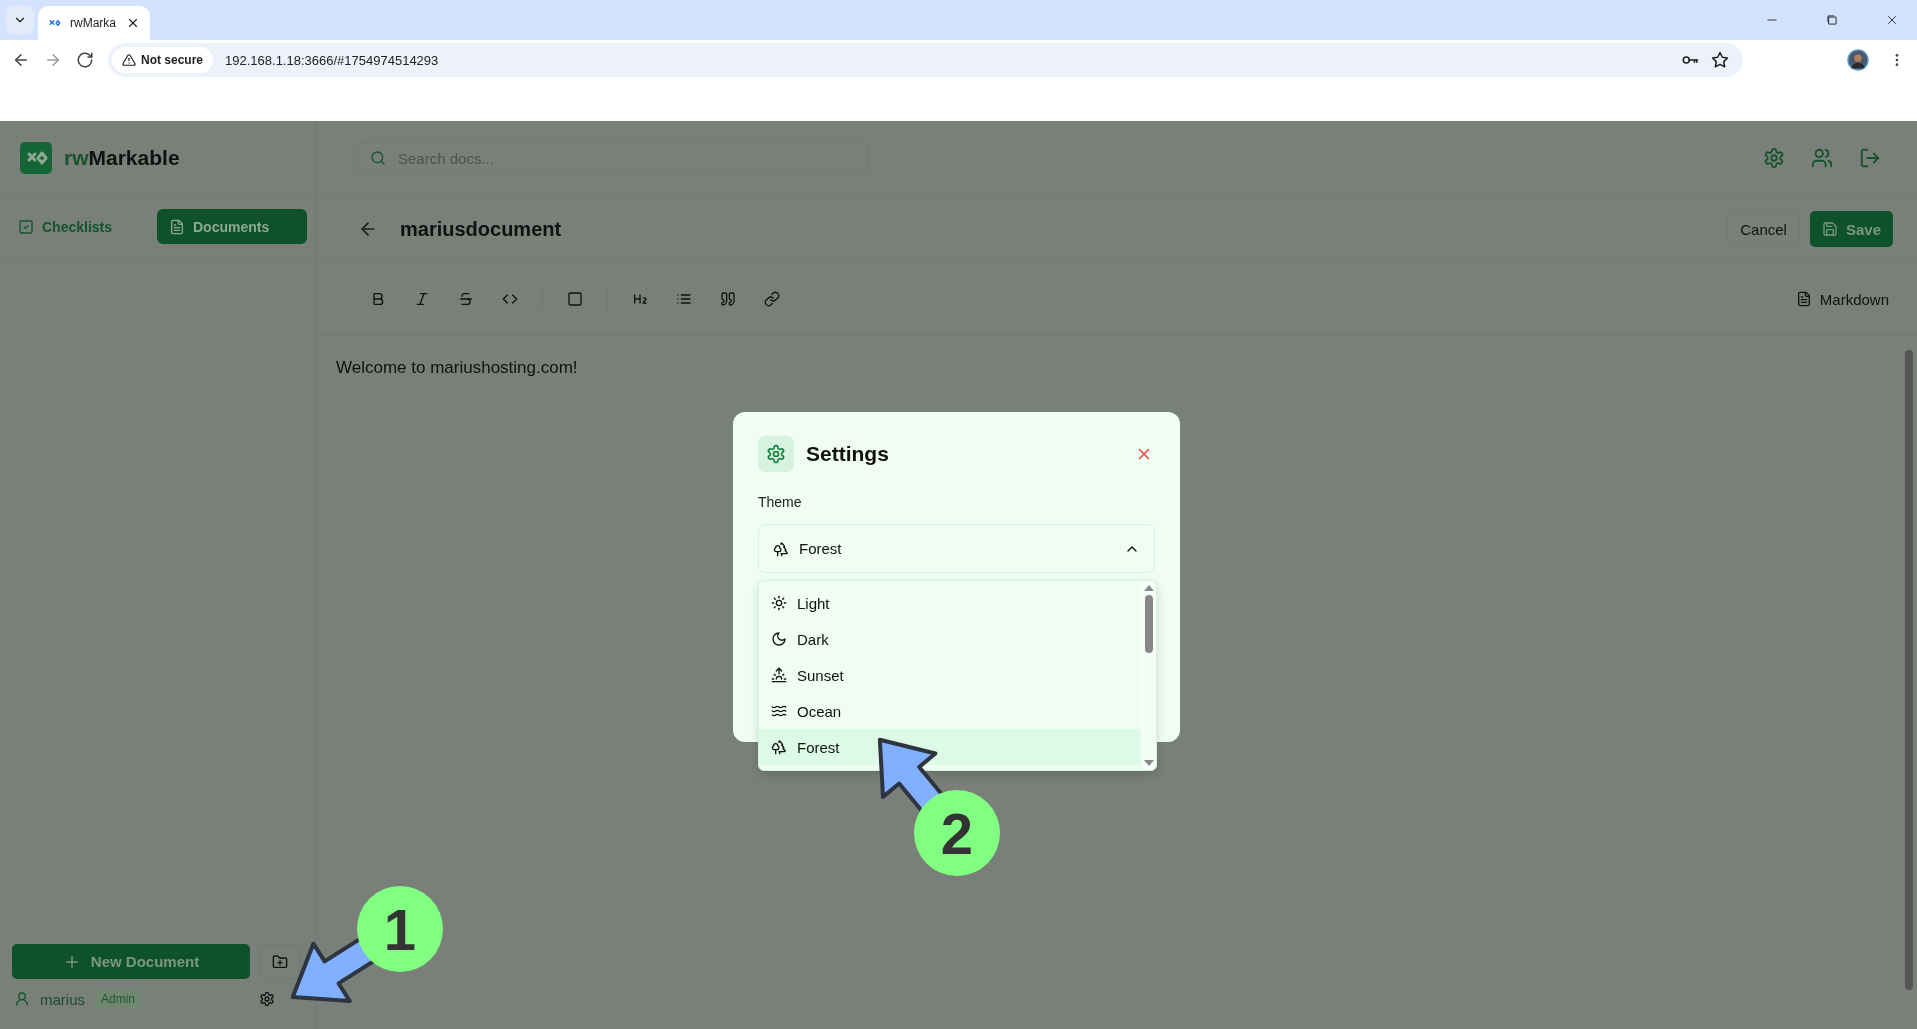  What do you see at coordinates (779, 675) in the screenshot?
I see `sunrise-icon` at bounding box center [779, 675].